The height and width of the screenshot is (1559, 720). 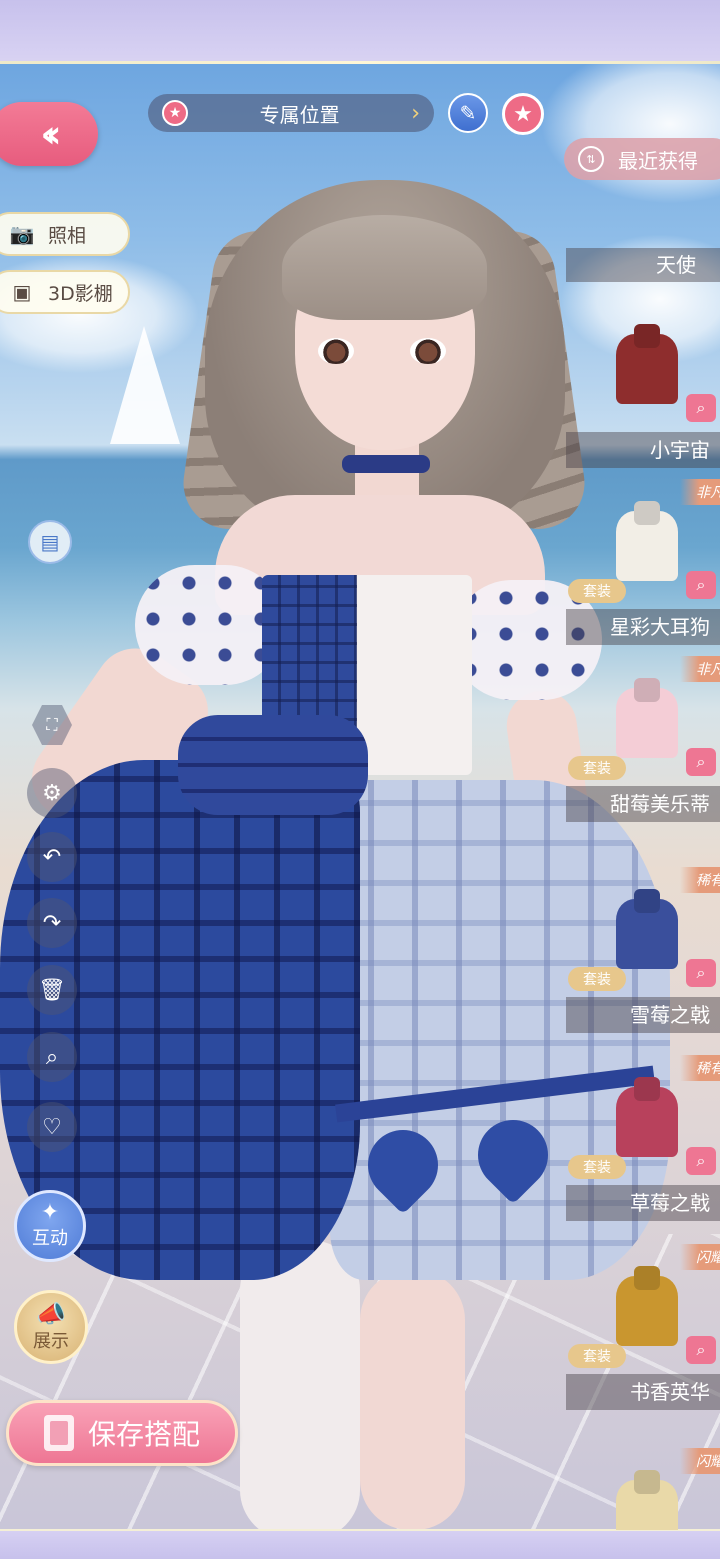 What do you see at coordinates (273, 765) in the screenshot?
I see `bow` at bounding box center [273, 765].